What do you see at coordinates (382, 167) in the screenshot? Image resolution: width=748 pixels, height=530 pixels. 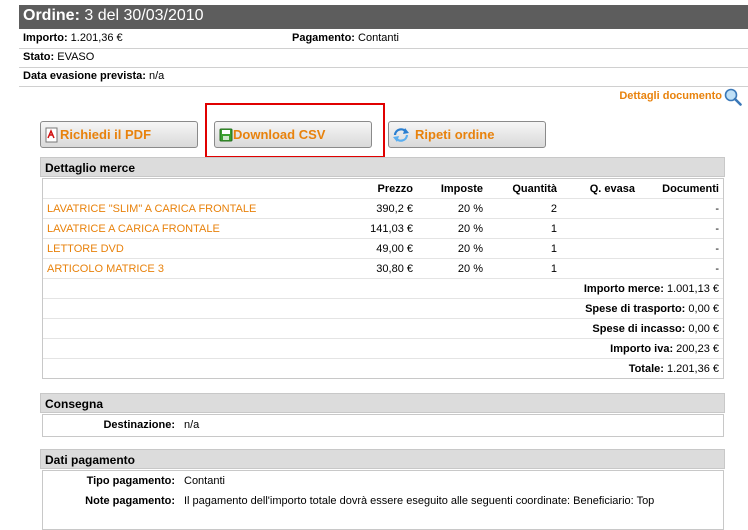 I see `dettaglio-merce-header: Dettaglio merce` at bounding box center [382, 167].